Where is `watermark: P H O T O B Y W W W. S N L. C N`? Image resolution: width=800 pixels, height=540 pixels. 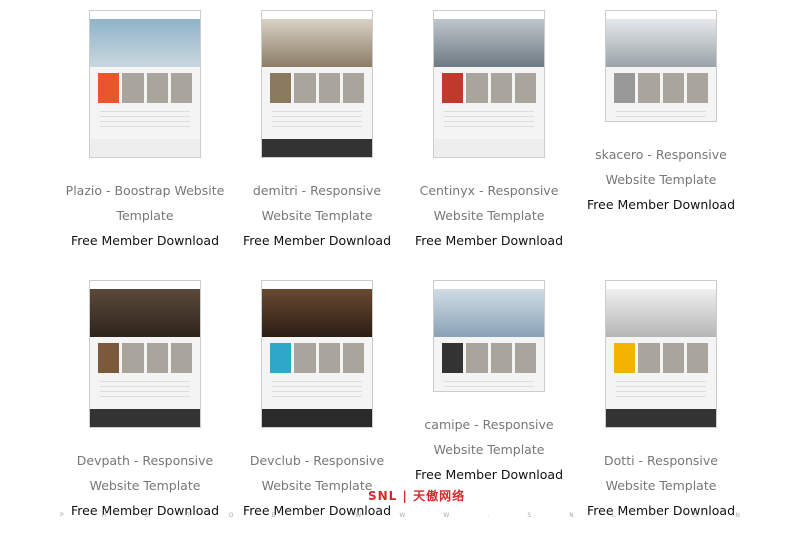 watermark: P H O T O B Y W W W. S N L. C N is located at coordinates (400, 515).